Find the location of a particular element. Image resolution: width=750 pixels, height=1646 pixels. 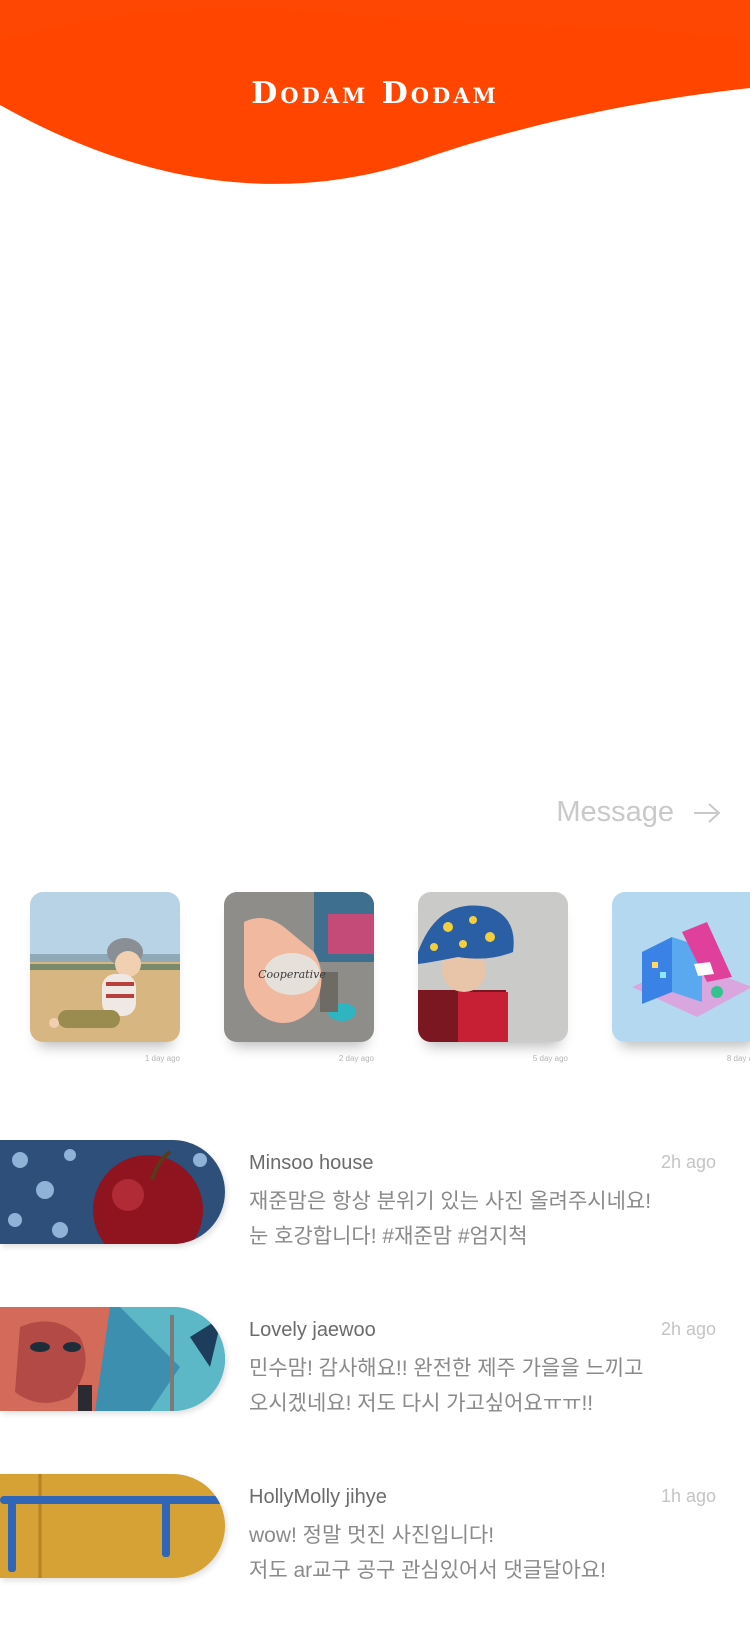

story-time: 2 day ago is located at coordinates (356, 1058).